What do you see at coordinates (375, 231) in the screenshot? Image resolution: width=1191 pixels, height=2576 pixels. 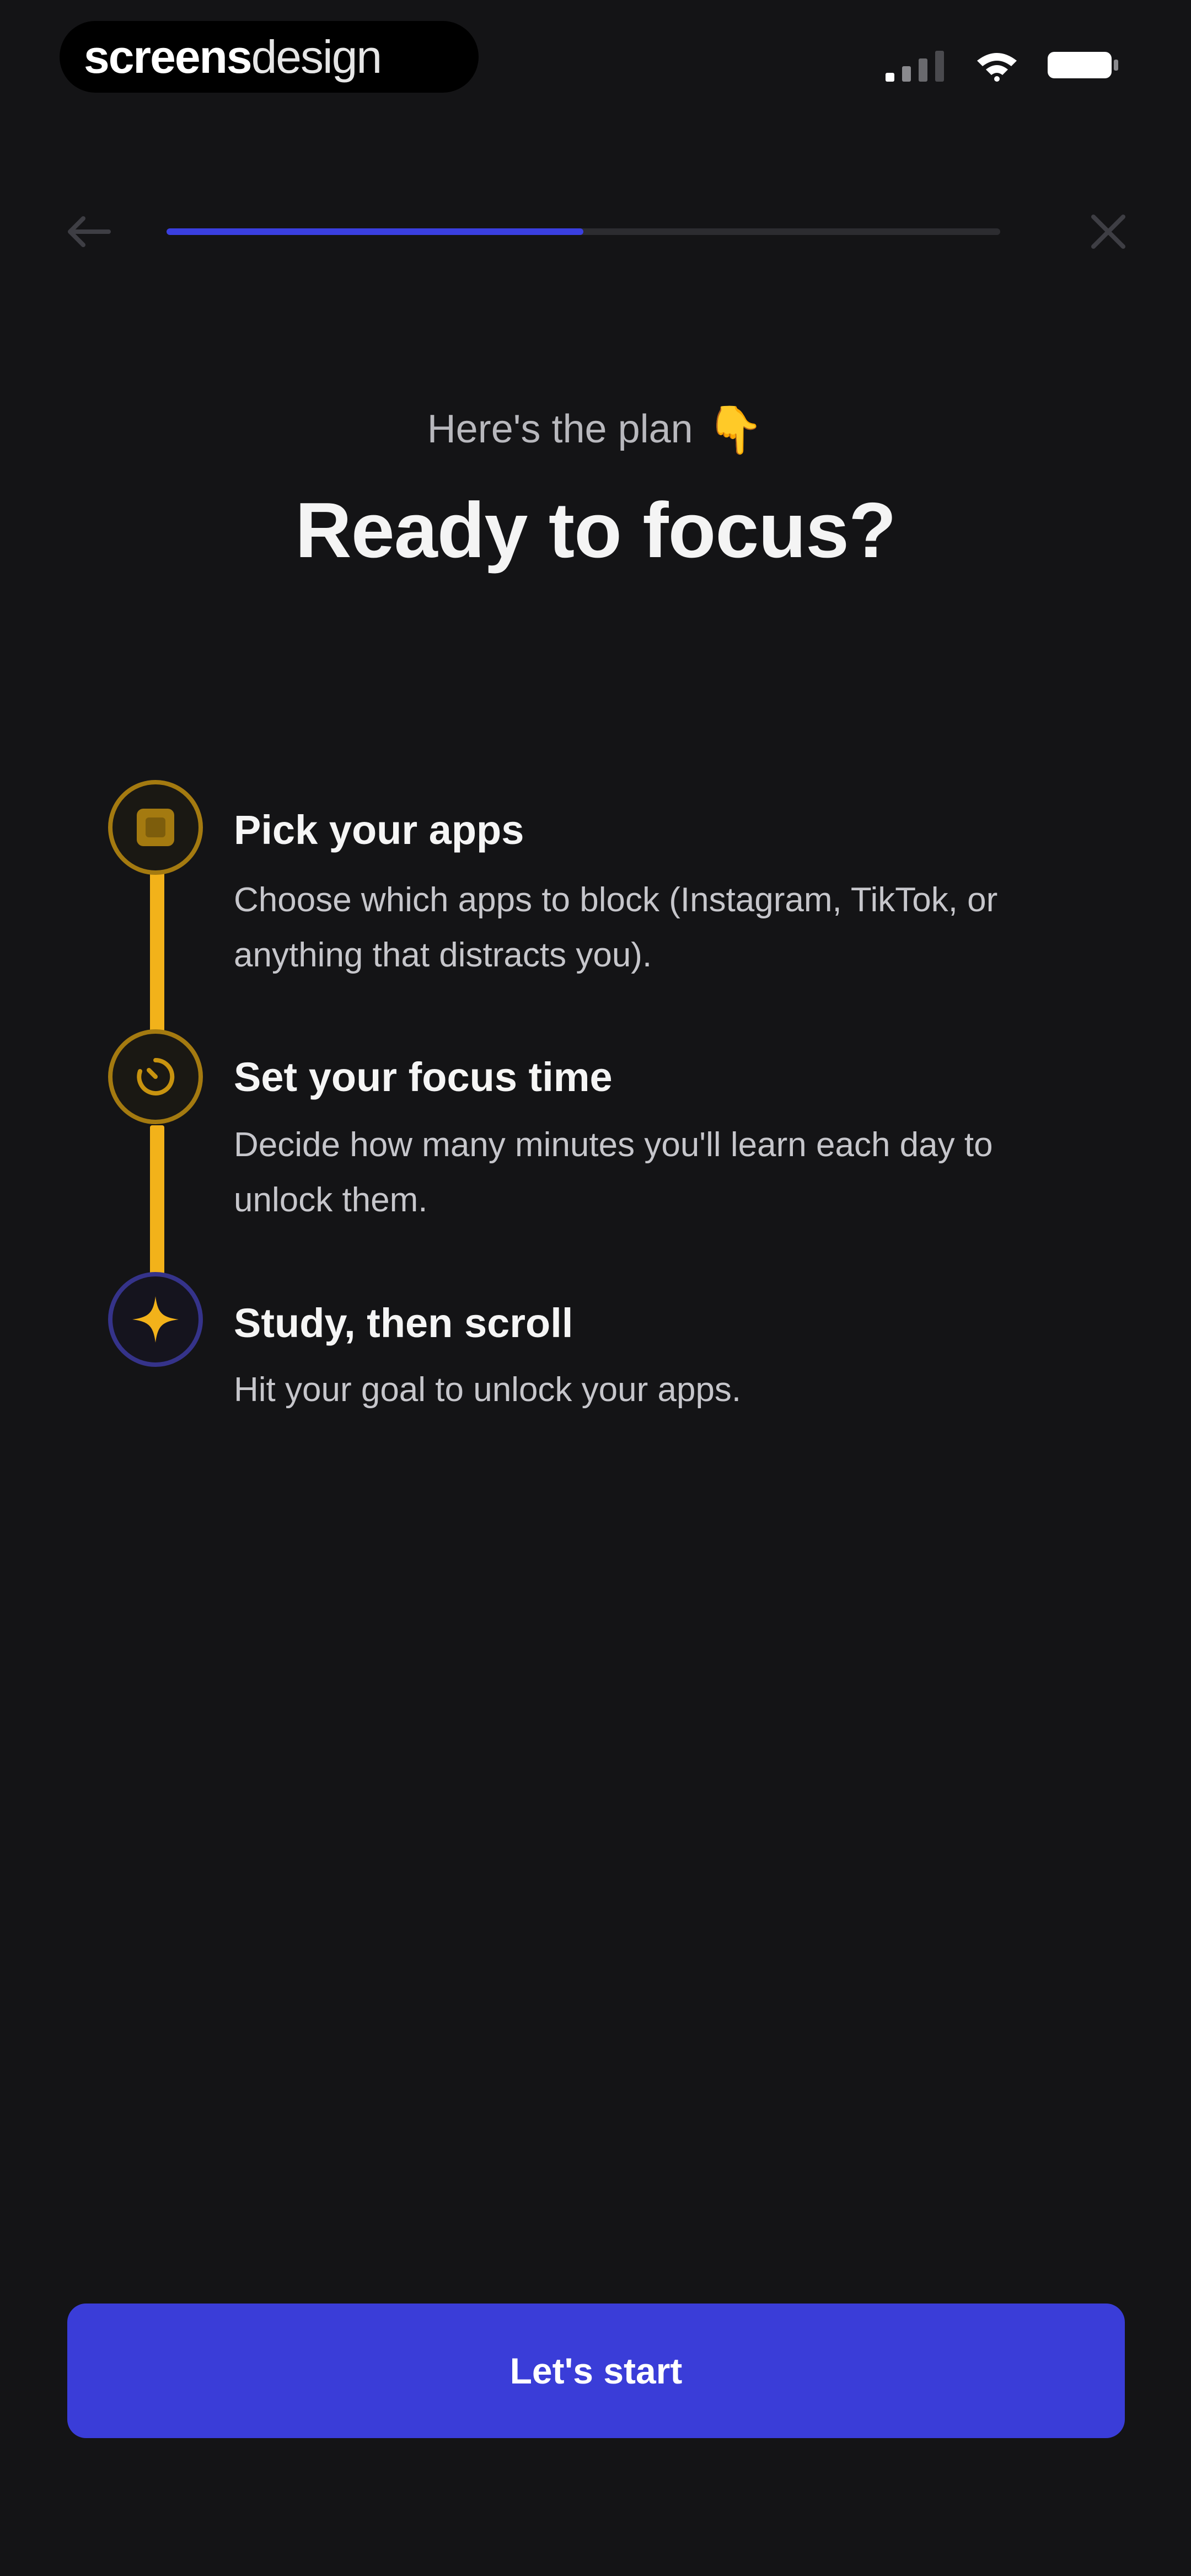 I see `progress-fill` at bounding box center [375, 231].